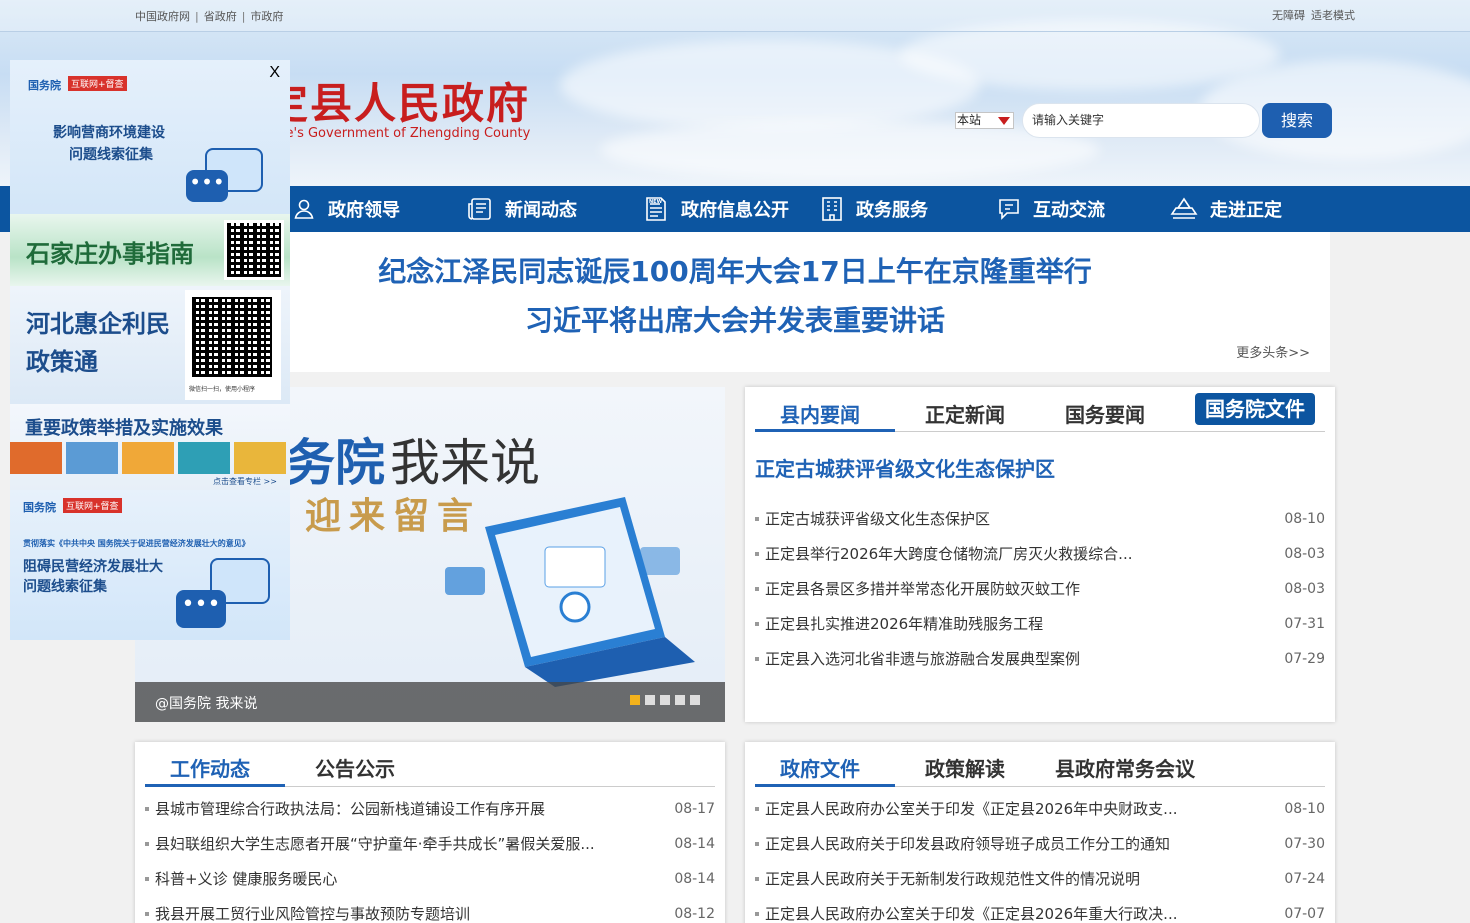  I want to click on list-item: 正定县入选河北省非遗与旅游融合发展典型案例 07-29, so click(1040, 659).